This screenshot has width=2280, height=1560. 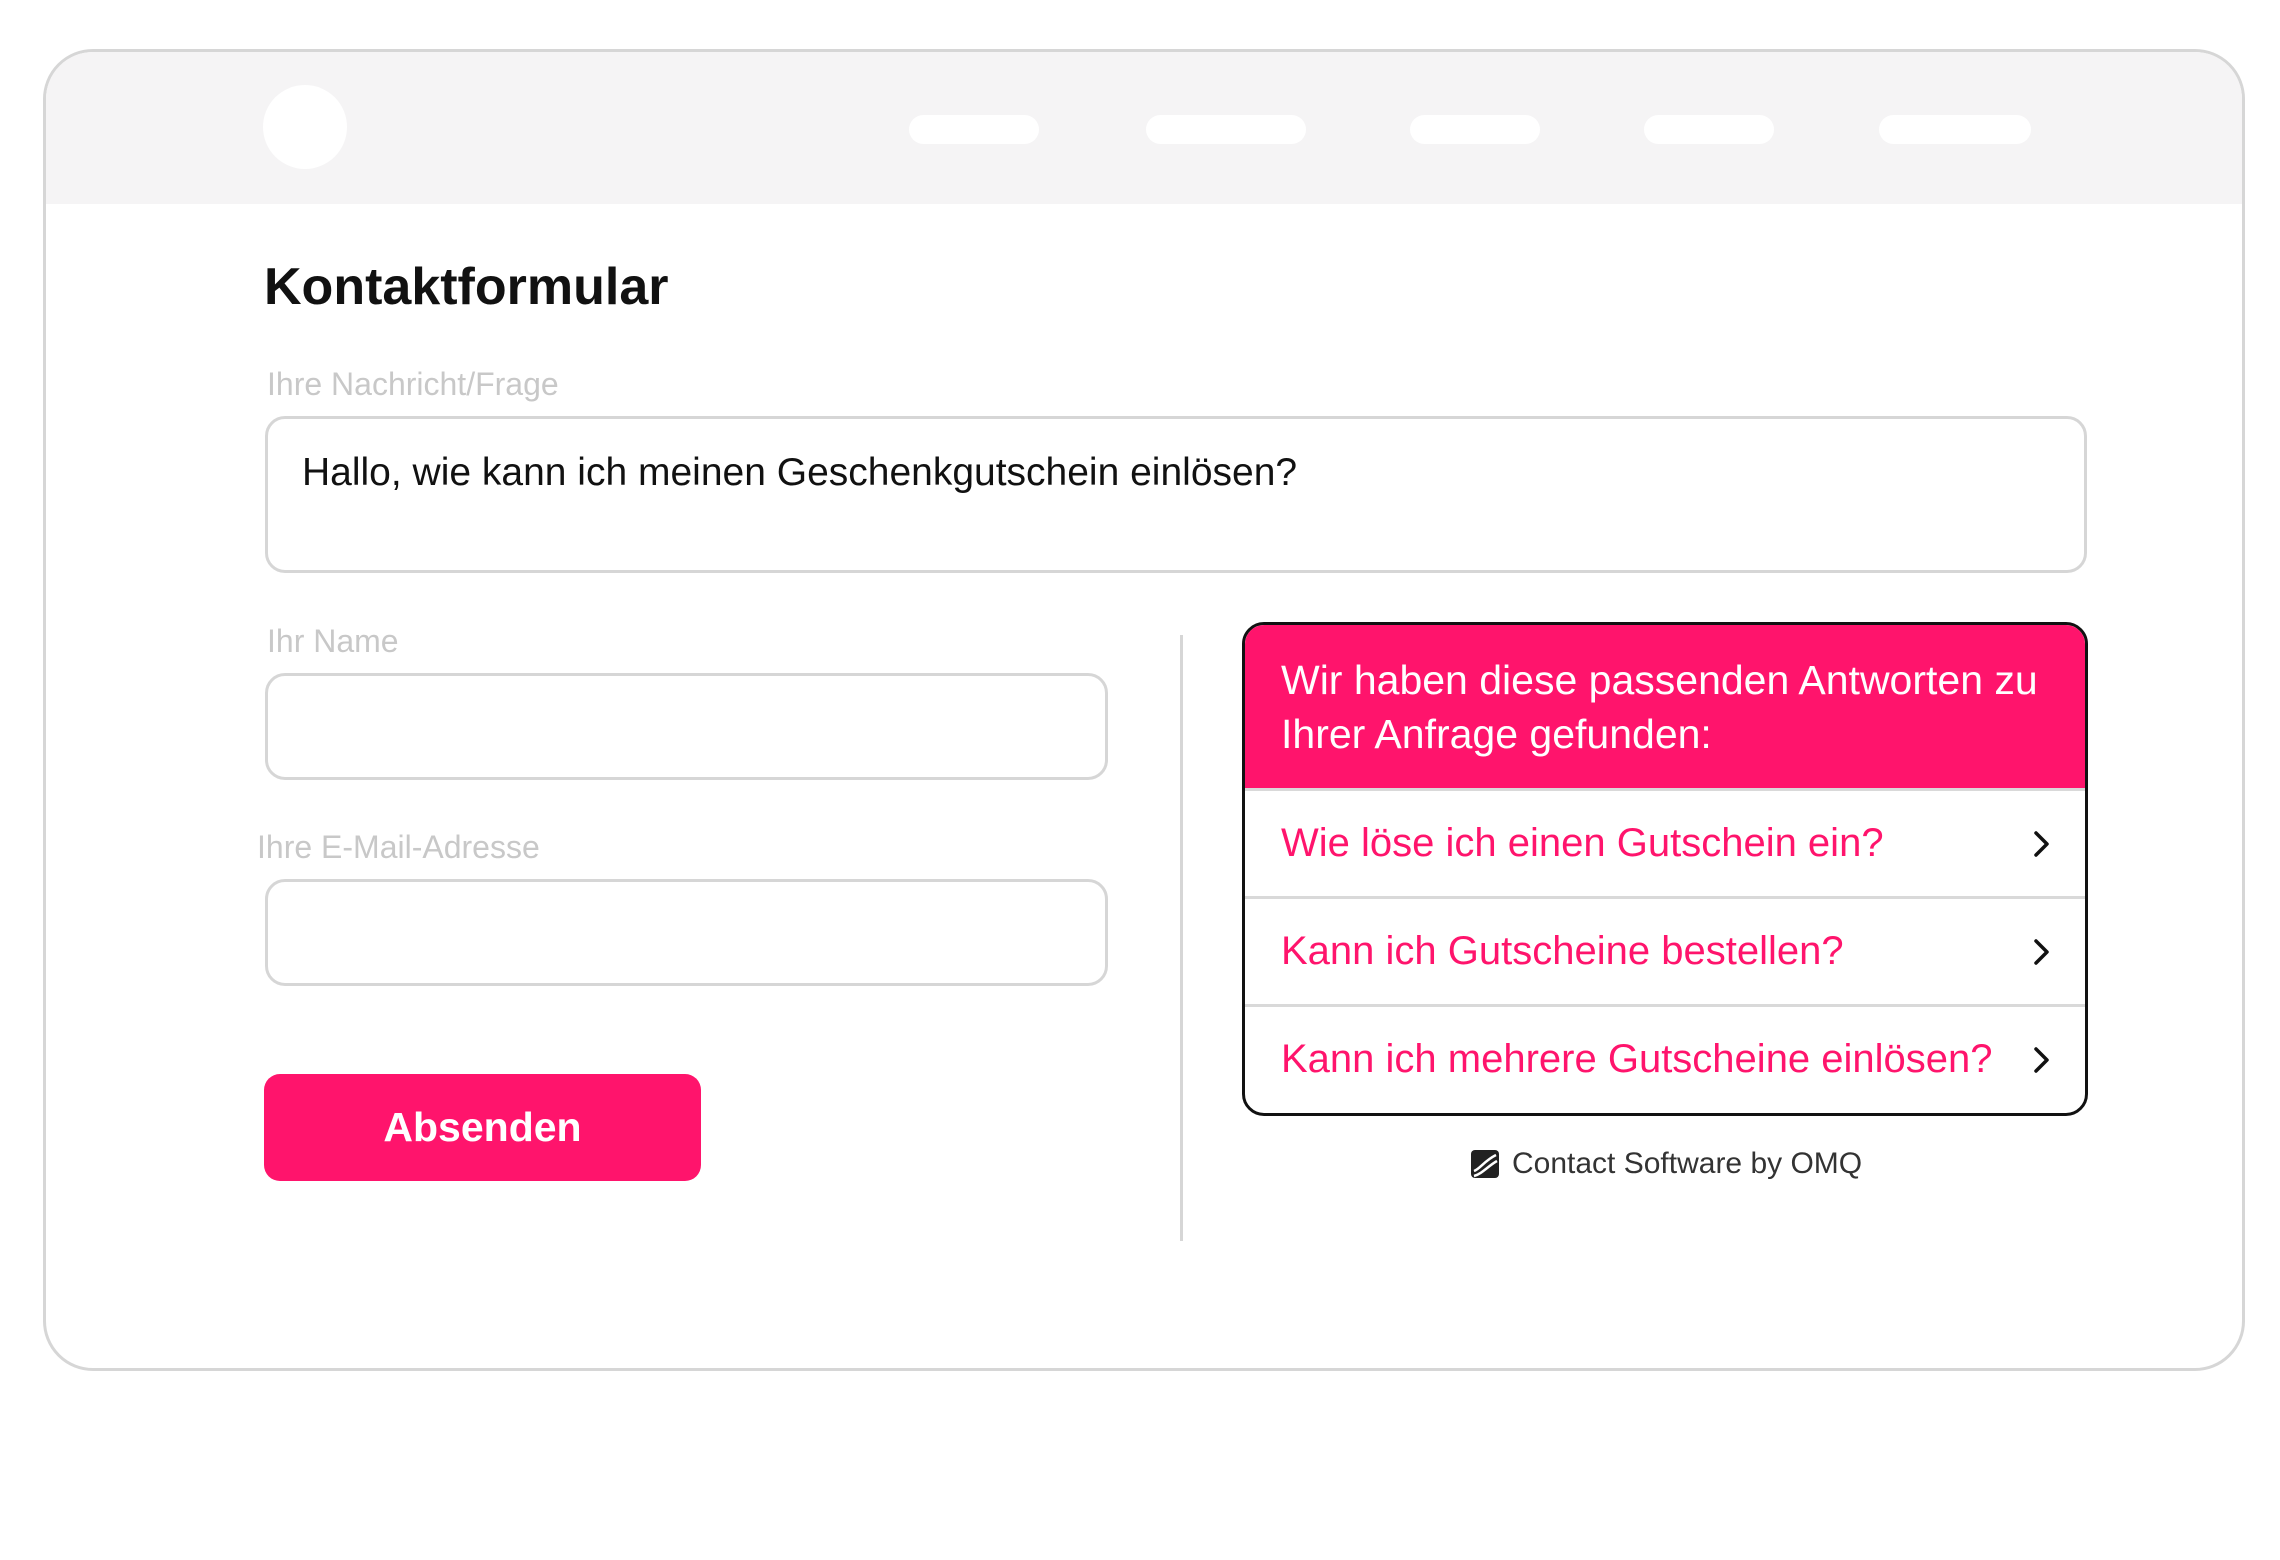 I want to click on submit-button: Absenden, so click(x=482, y=1127).